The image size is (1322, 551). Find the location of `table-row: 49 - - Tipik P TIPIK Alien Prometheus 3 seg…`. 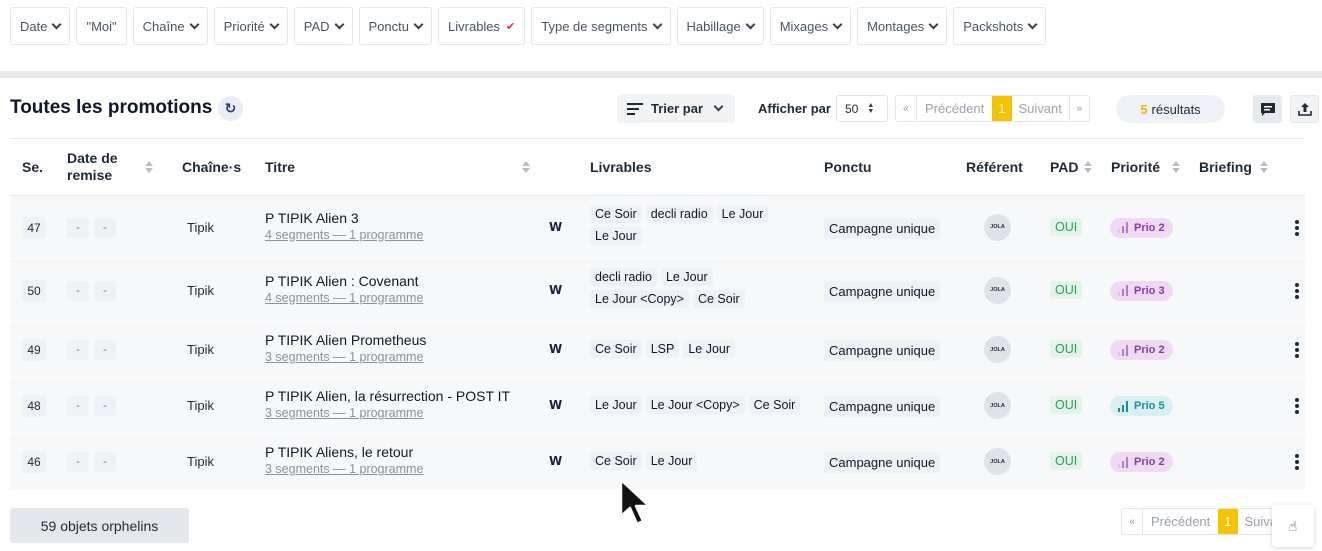

table-row: 49 - - Tipik P TIPIK Alien Prometheus 3 seg… is located at coordinates (657, 350).